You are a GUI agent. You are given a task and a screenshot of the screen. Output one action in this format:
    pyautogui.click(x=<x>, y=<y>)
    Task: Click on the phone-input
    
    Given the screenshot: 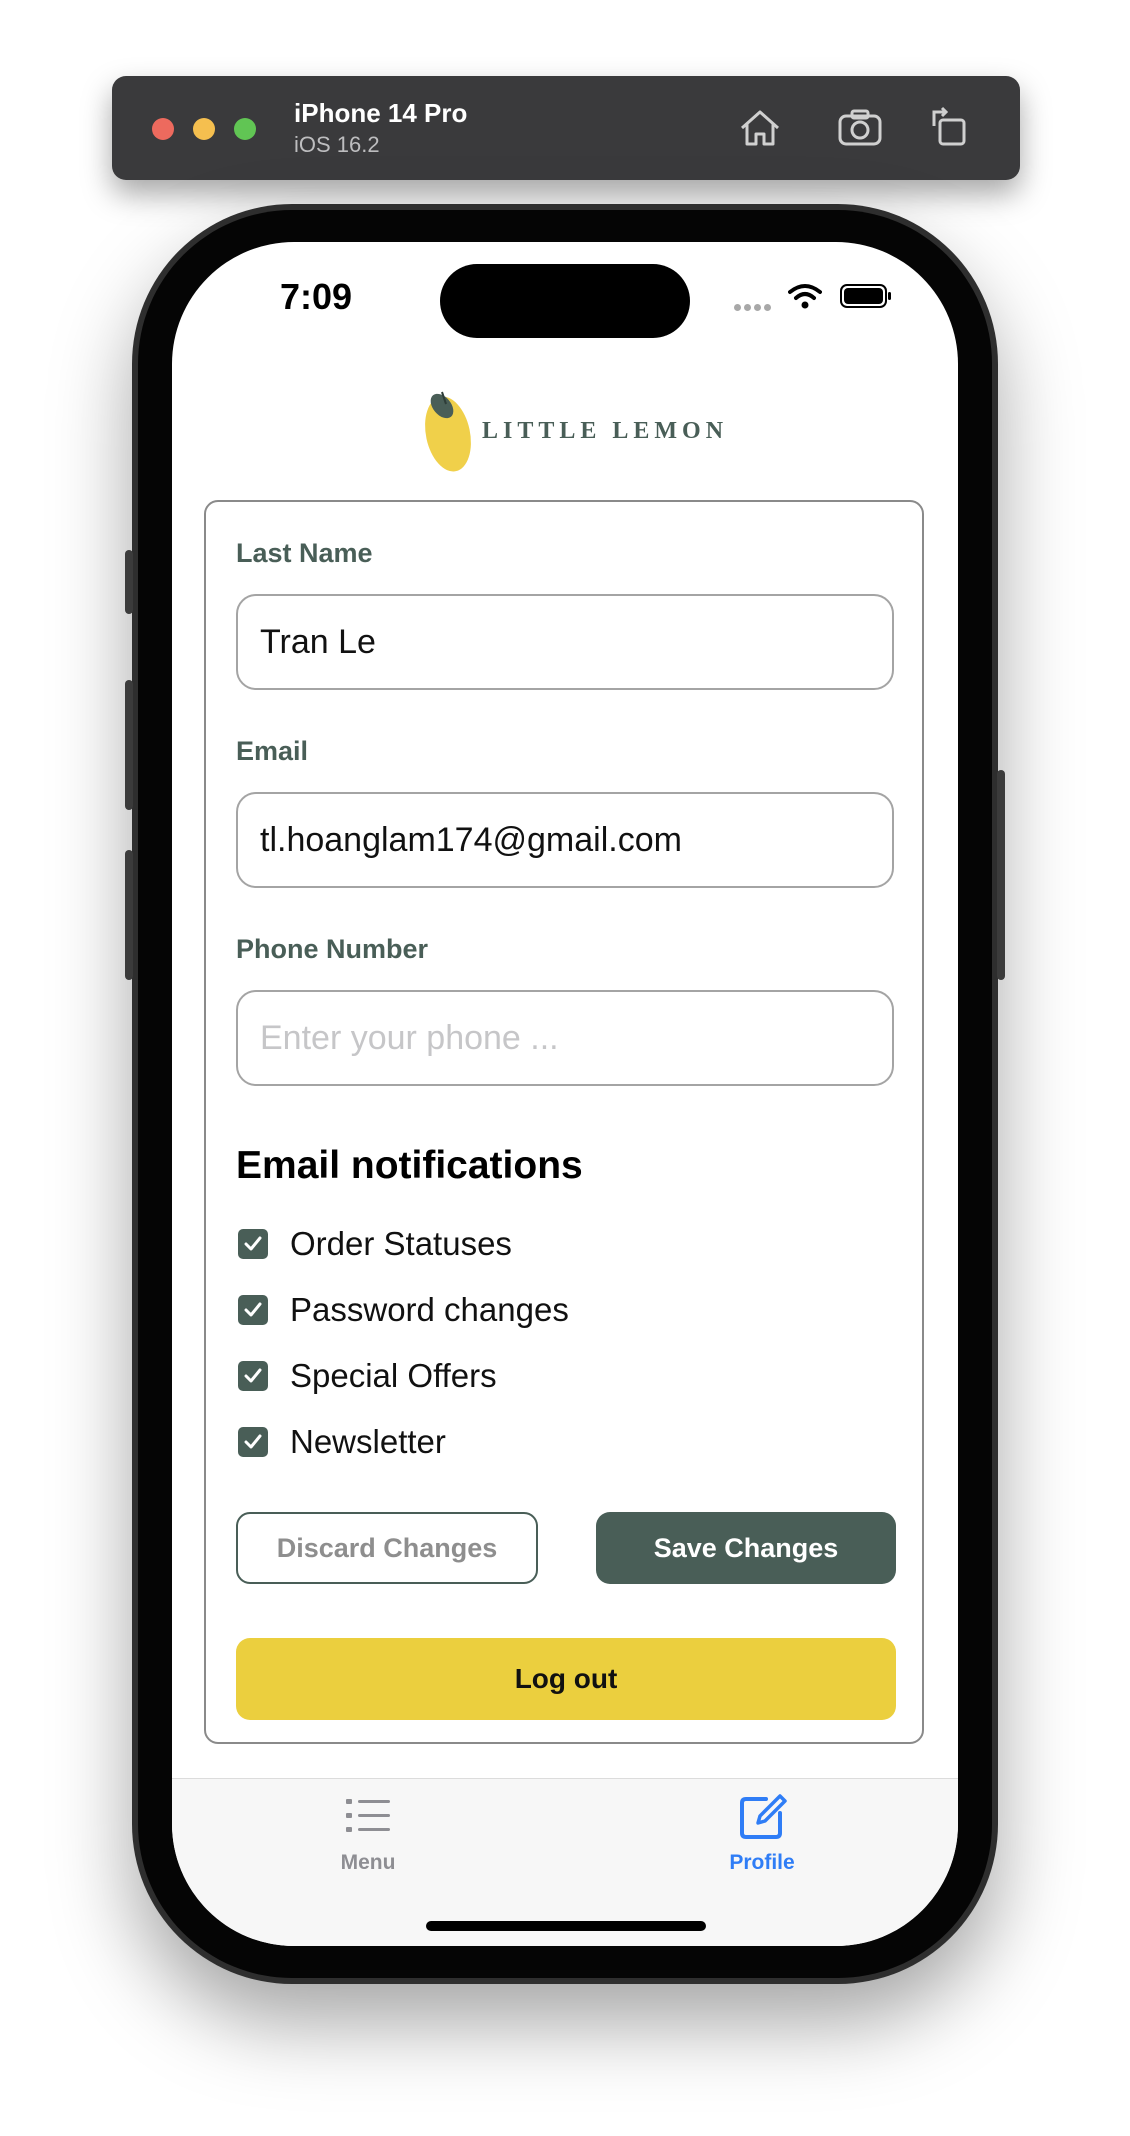 What is the action you would take?
    pyautogui.click(x=565, y=1038)
    